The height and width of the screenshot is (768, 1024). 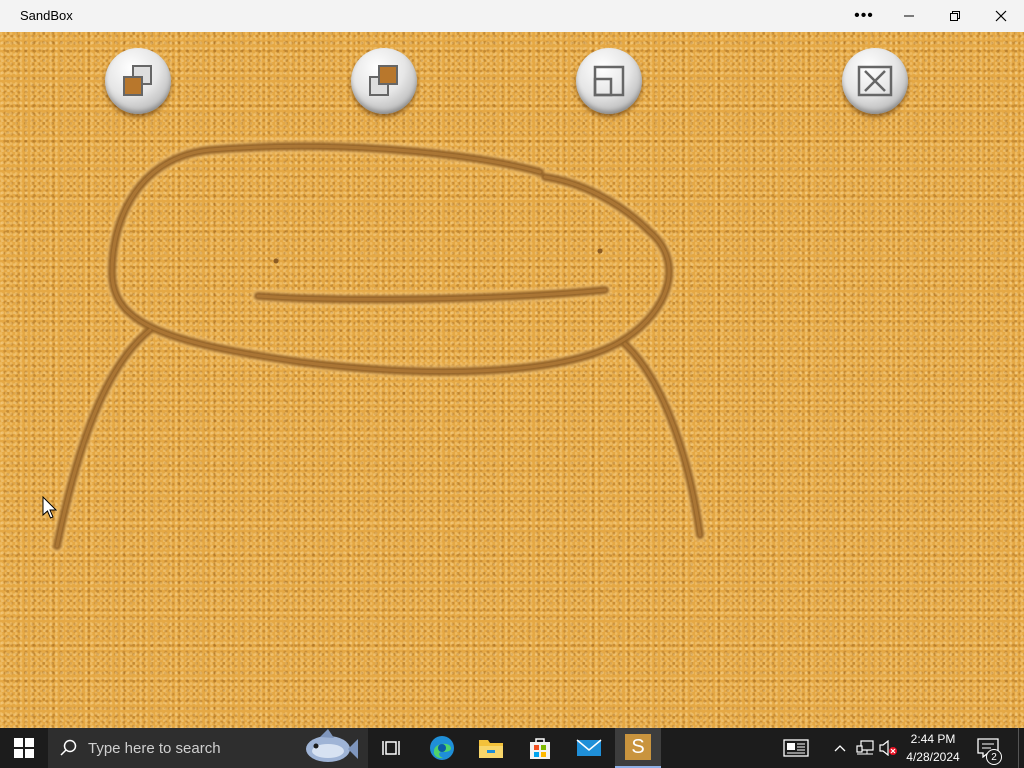 I want to click on edge-button, so click(x=442, y=748).